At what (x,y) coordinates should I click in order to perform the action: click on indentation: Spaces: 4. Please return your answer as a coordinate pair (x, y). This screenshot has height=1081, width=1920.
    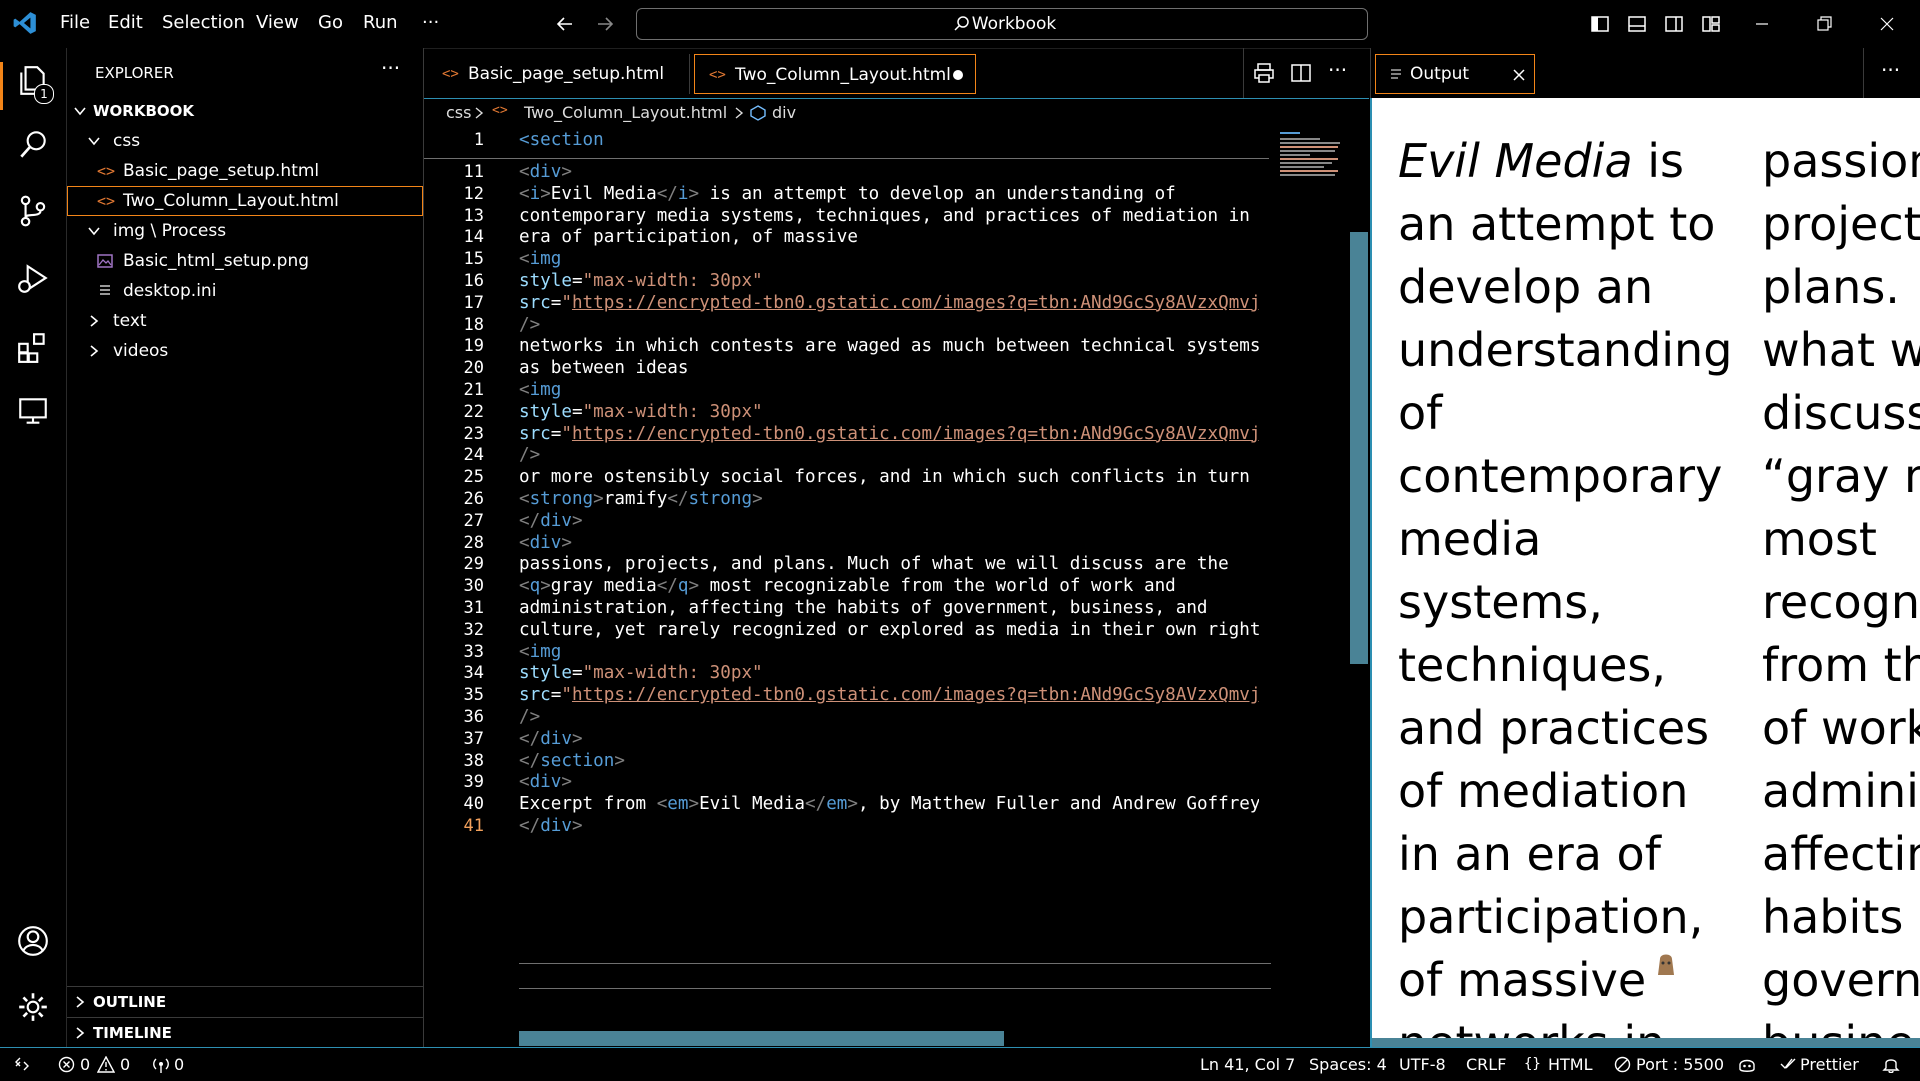
    Looking at the image, I should click on (1348, 1064).